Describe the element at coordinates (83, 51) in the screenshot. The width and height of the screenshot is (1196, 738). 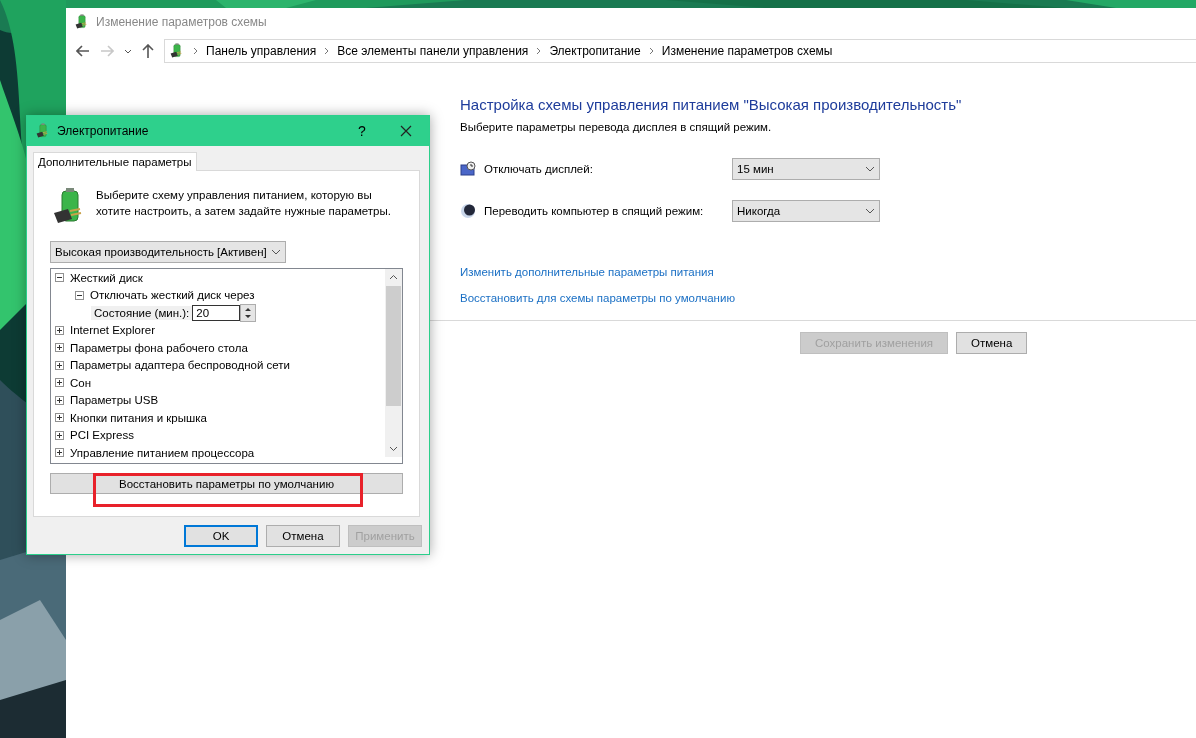
I see `back-arrow-icon` at that location.